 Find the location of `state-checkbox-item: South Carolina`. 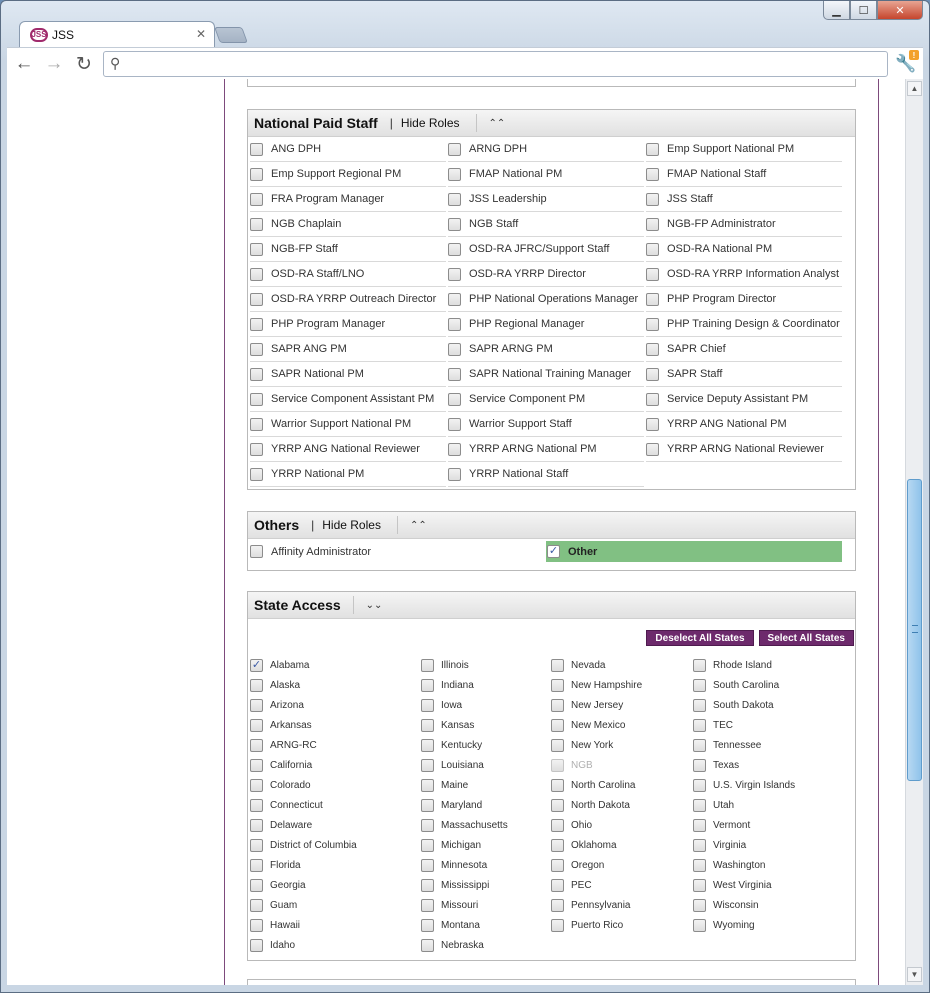

state-checkbox-item: South Carolina is located at coordinates (736, 685).